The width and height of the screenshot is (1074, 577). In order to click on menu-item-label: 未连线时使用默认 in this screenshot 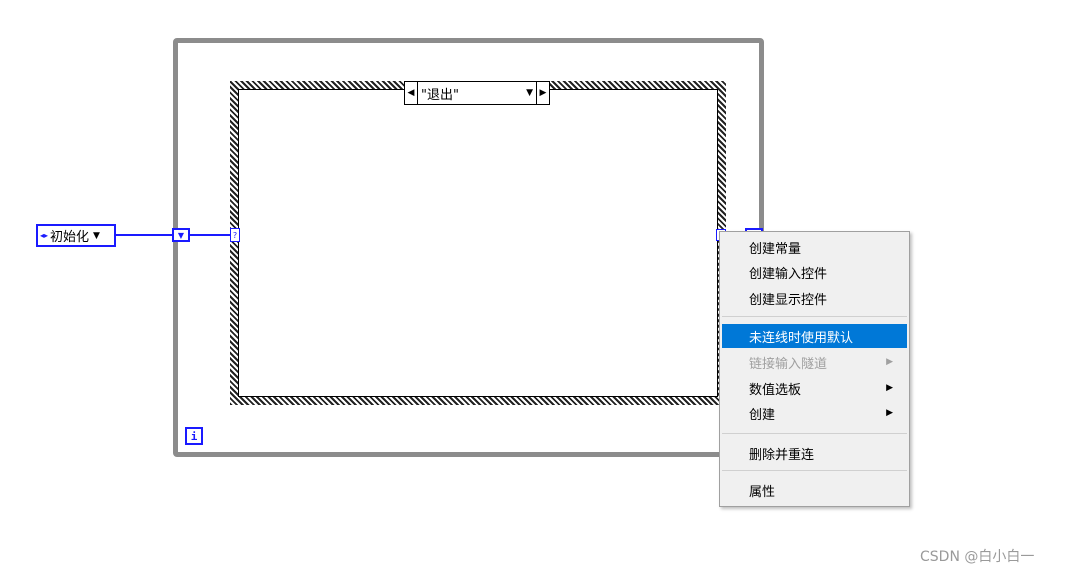, I will do `click(801, 338)`.